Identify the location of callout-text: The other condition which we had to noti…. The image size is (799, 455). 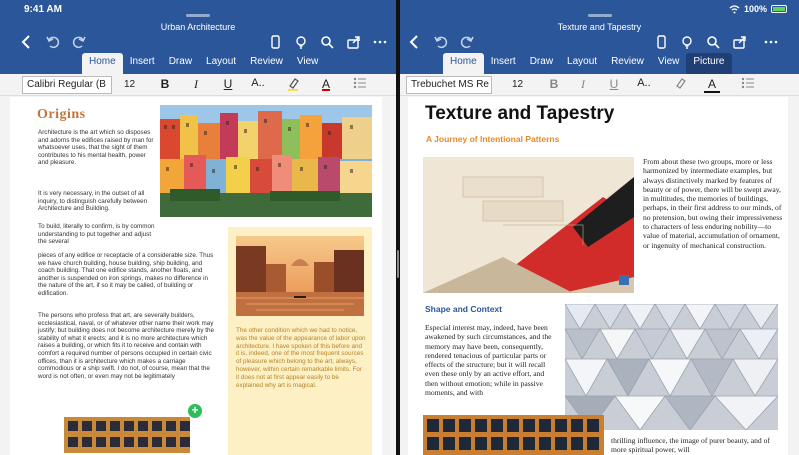
(301, 358).